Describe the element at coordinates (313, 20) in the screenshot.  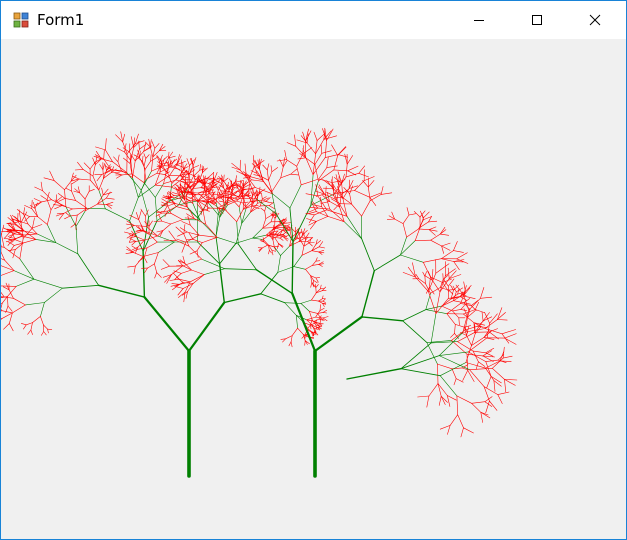
I see `title-bar: Form1` at that location.